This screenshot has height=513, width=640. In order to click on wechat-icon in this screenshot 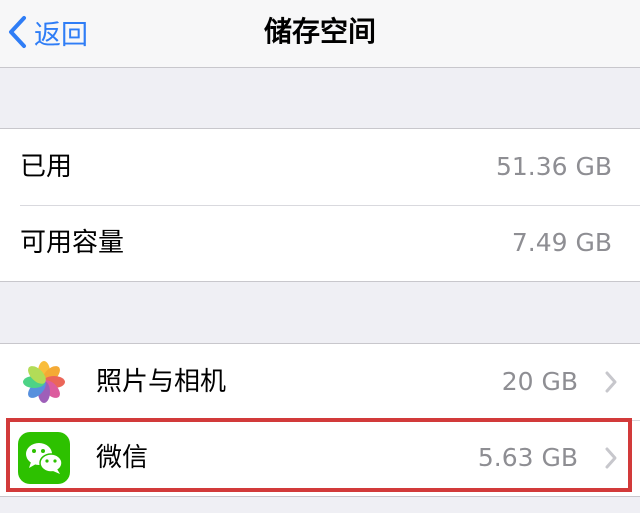, I will do `click(44, 458)`.